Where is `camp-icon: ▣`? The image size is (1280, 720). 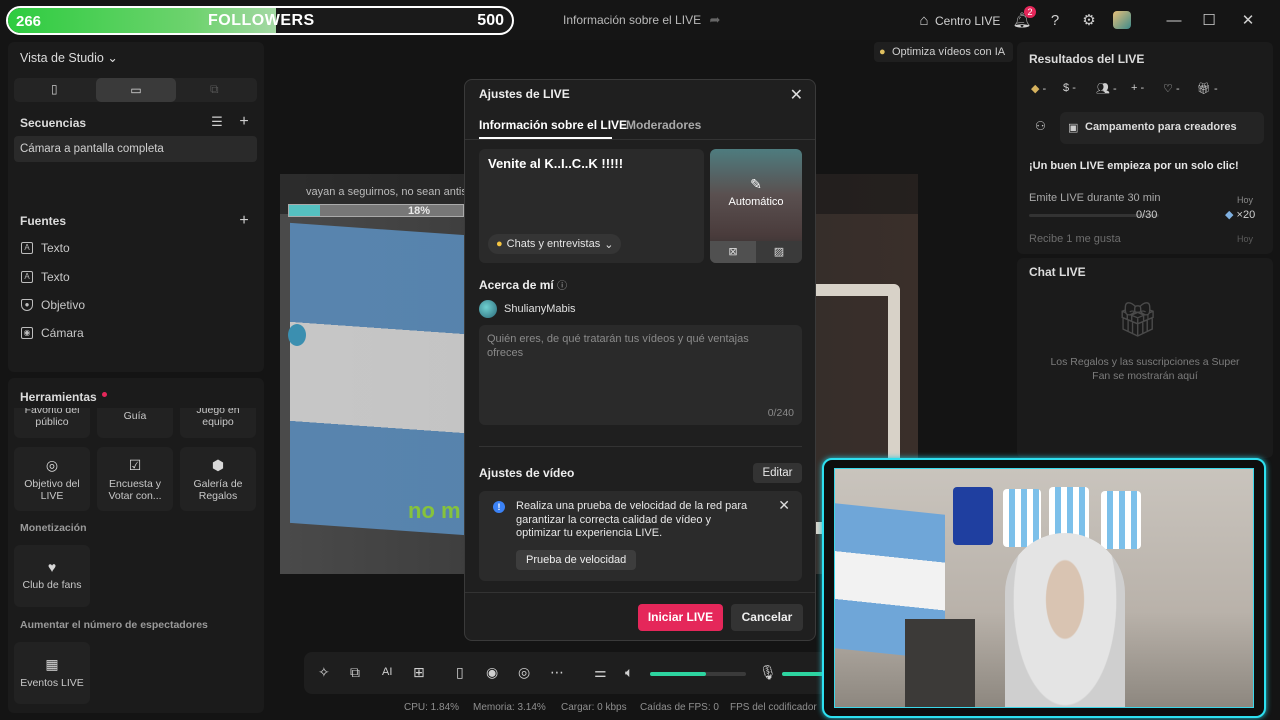 camp-icon: ▣ is located at coordinates (1073, 128).